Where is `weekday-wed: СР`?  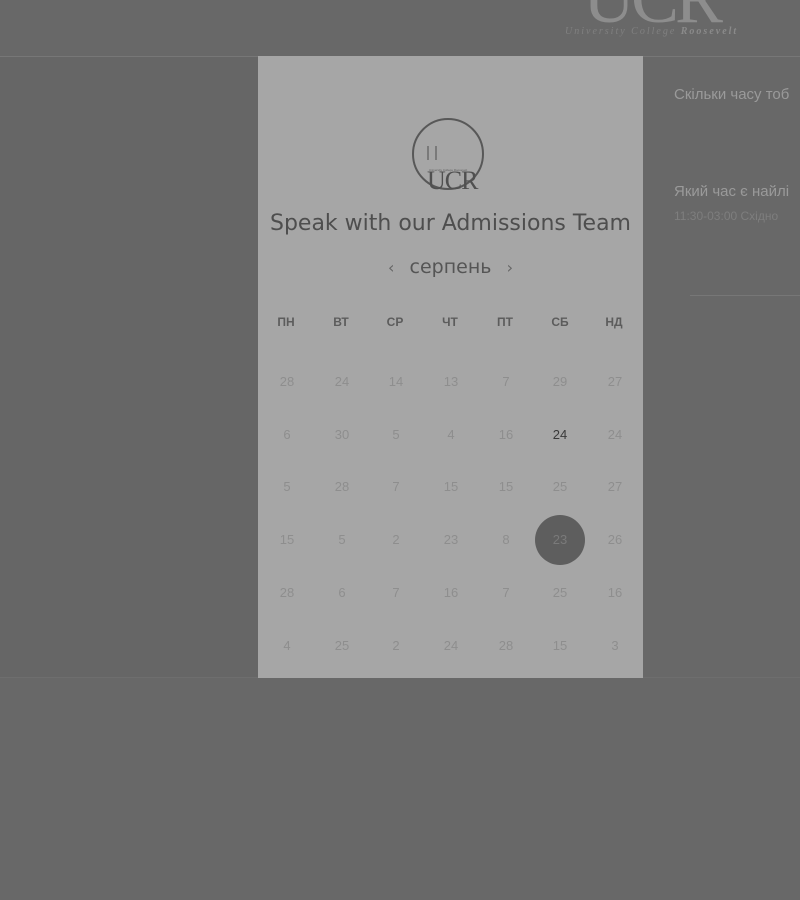 weekday-wed: СР is located at coordinates (395, 322).